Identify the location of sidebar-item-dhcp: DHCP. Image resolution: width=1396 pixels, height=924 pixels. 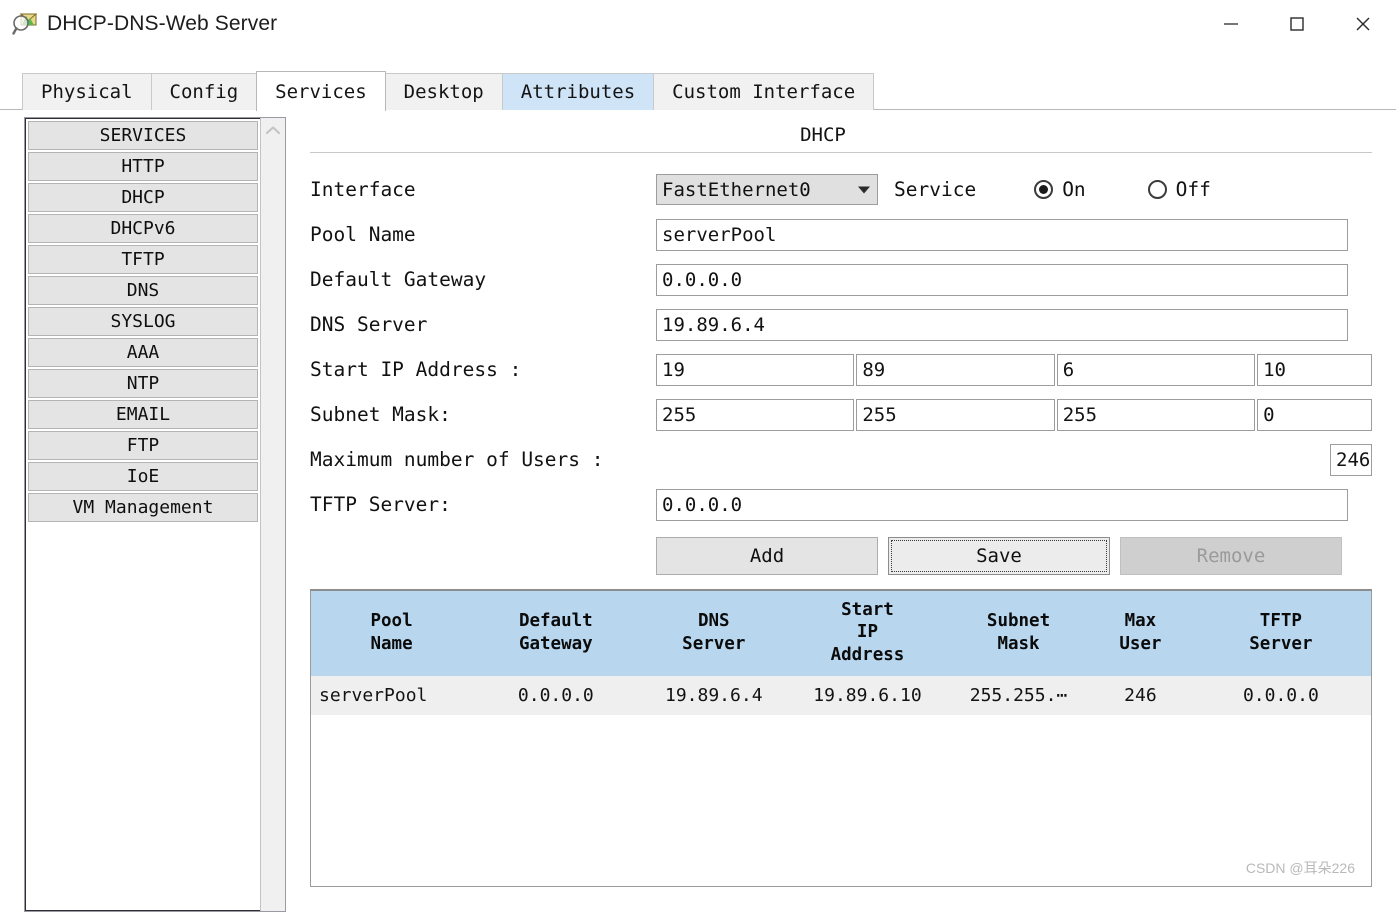
(143, 197).